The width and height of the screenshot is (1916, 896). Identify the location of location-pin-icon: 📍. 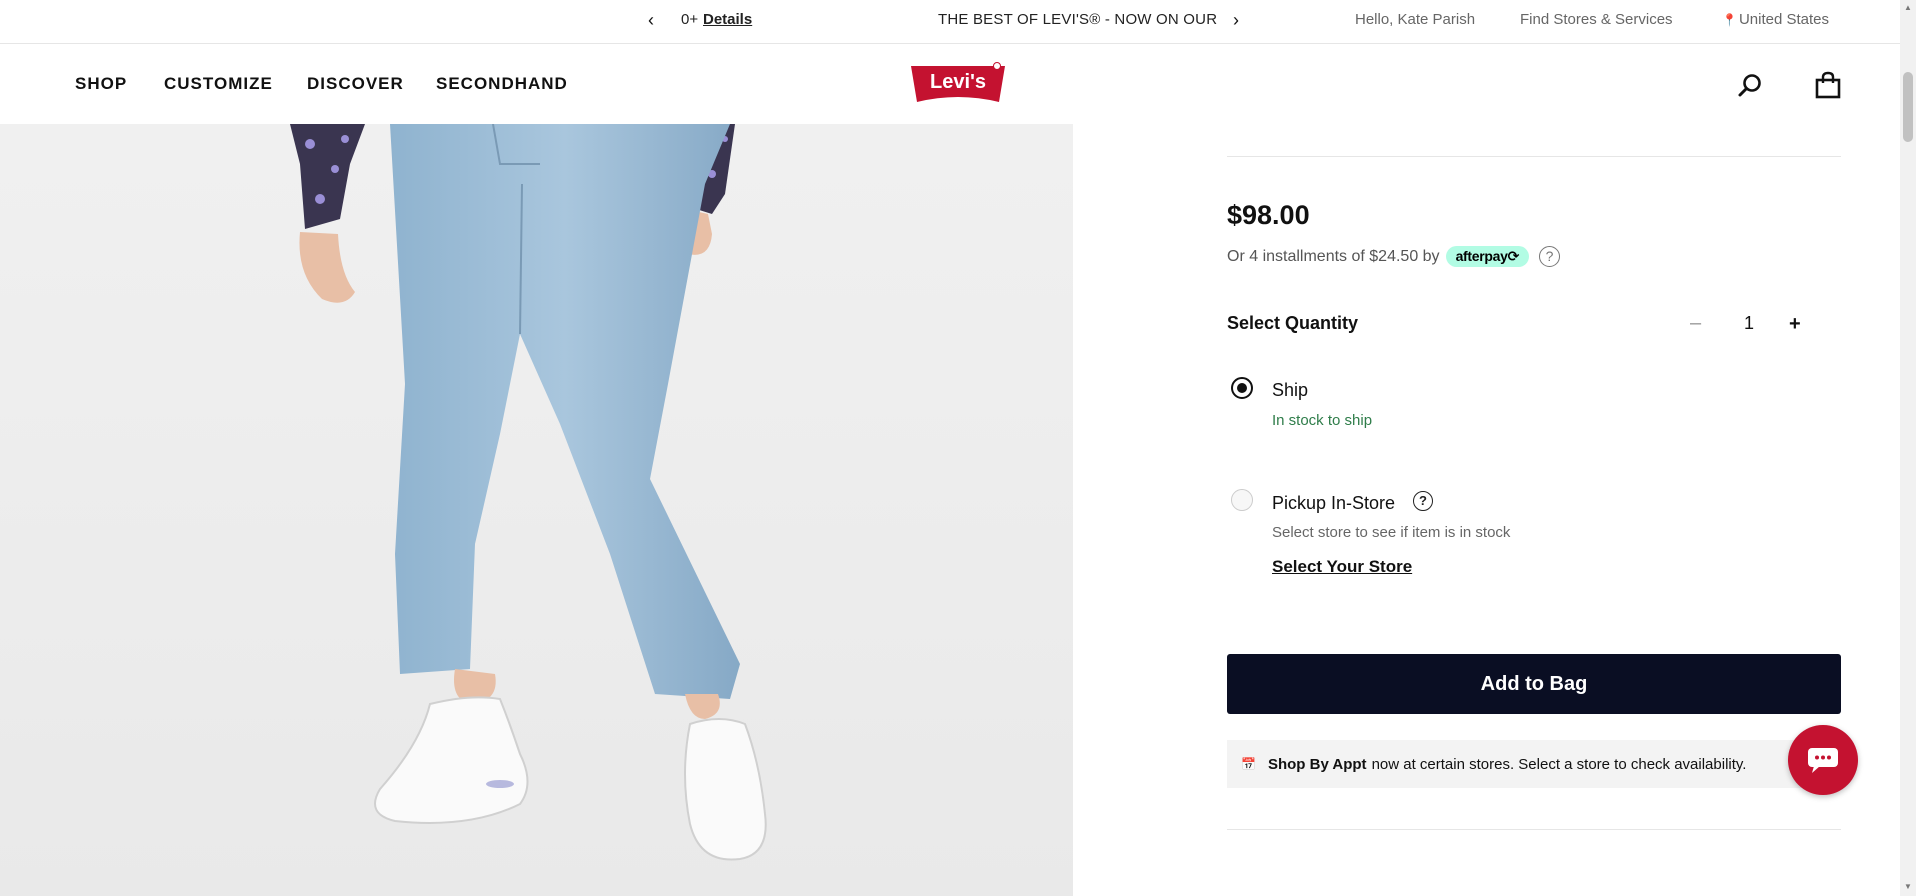
(1729, 20).